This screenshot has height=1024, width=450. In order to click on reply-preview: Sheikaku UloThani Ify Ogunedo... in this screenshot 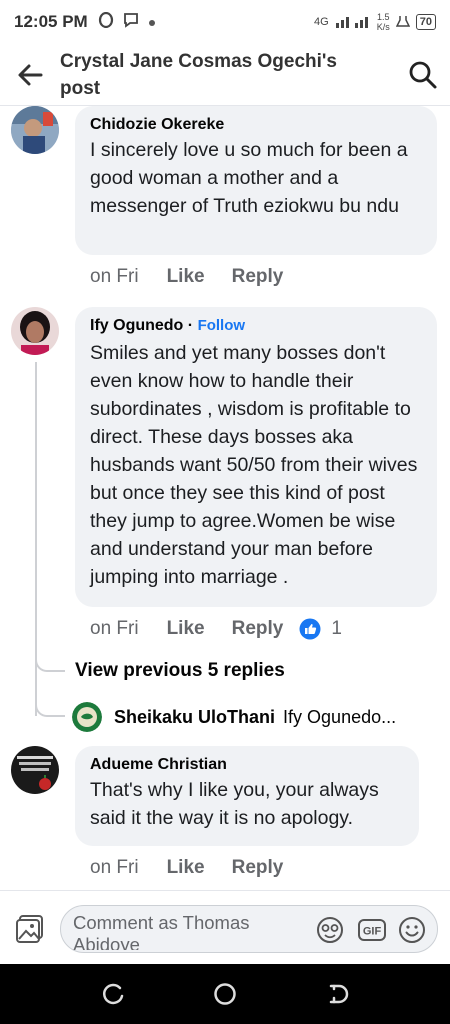, I will do `click(234, 717)`.